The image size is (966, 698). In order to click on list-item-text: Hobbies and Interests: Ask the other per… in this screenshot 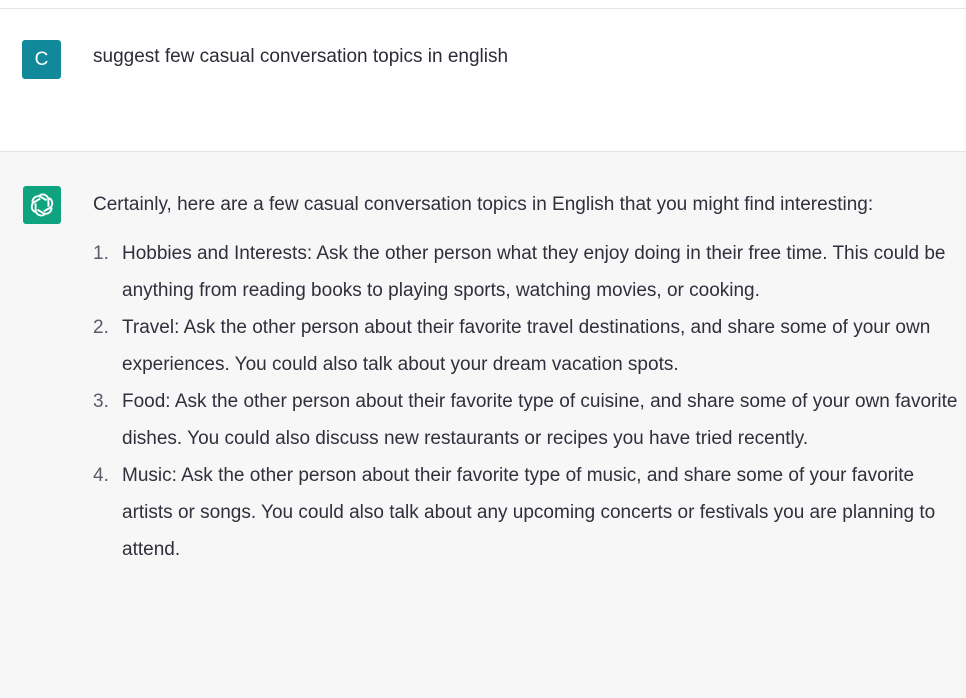, I will do `click(534, 272)`.